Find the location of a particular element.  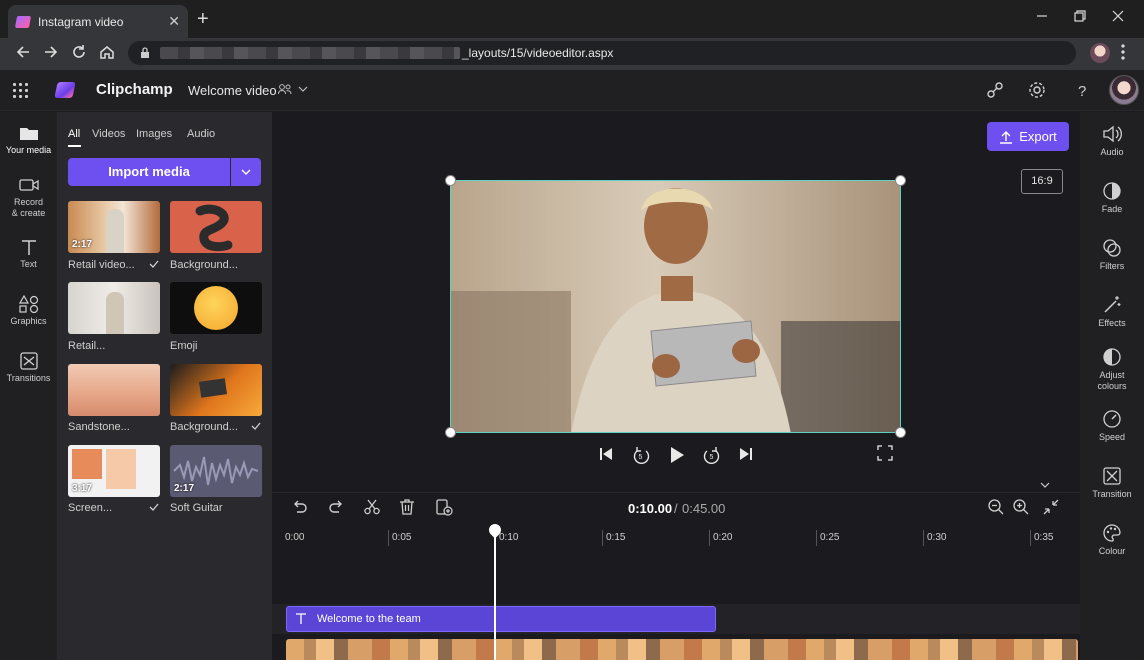

browser-menu-icon is located at coordinates (1123, 52).